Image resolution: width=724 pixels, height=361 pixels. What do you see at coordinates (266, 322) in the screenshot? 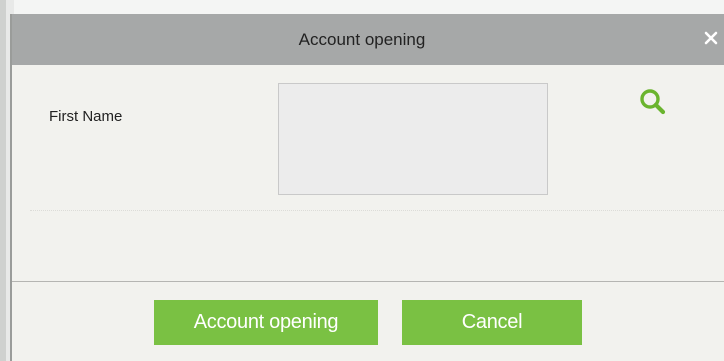
I see `account-opening-button: Account opening` at bounding box center [266, 322].